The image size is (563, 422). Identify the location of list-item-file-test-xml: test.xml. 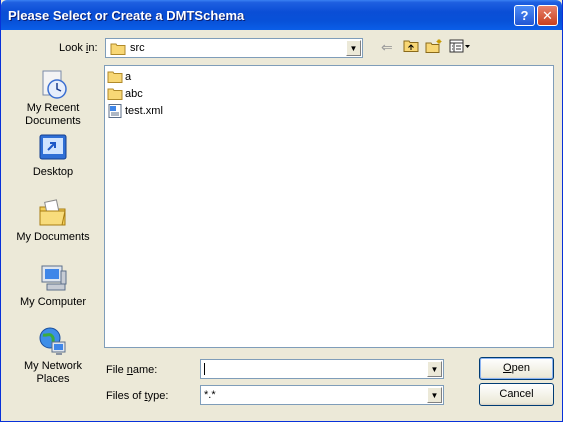
(135, 111).